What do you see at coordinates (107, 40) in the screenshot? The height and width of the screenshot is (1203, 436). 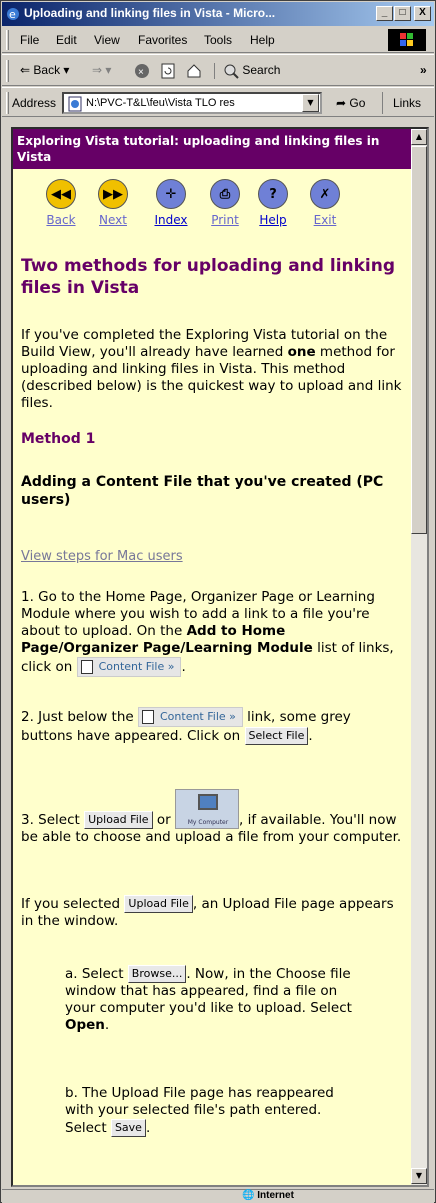 I see `menu-view: View` at bounding box center [107, 40].